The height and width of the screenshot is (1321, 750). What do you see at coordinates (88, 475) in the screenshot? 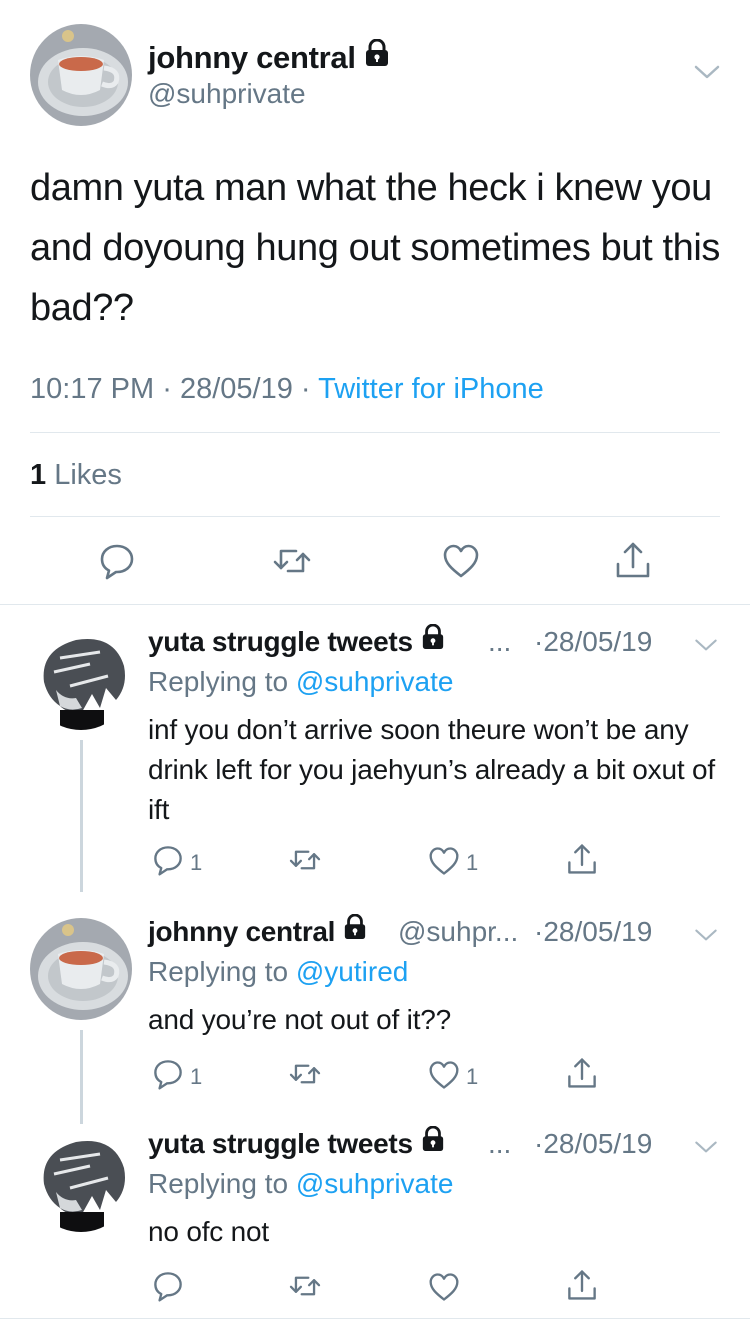
I see `likes-label: Likes` at bounding box center [88, 475].